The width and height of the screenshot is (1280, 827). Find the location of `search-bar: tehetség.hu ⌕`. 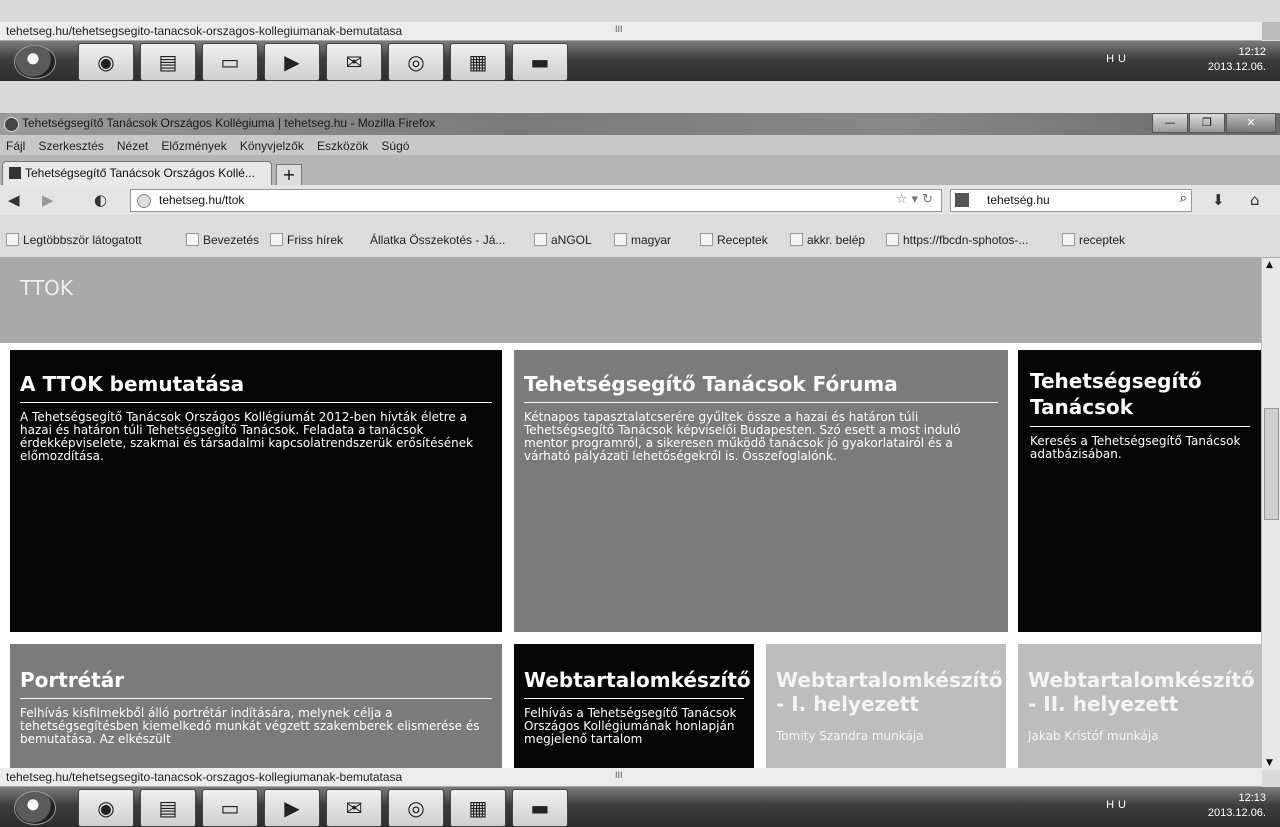

search-bar: tehetség.hu ⌕ is located at coordinates (1071, 200).